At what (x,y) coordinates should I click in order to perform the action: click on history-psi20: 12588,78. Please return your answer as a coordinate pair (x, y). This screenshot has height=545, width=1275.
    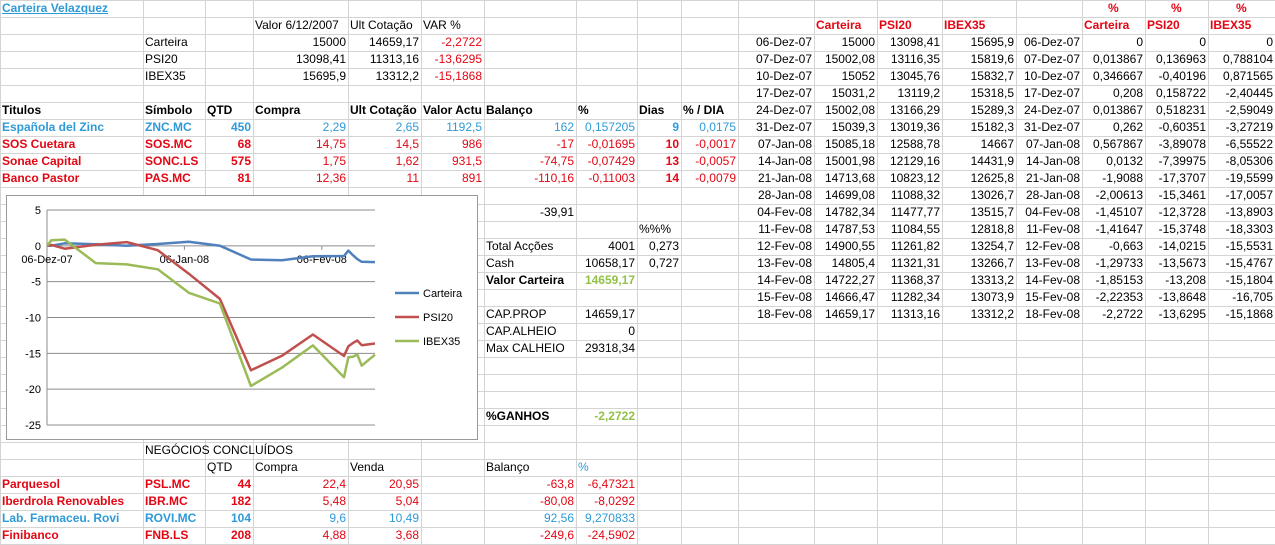
    Looking at the image, I should click on (914, 144).